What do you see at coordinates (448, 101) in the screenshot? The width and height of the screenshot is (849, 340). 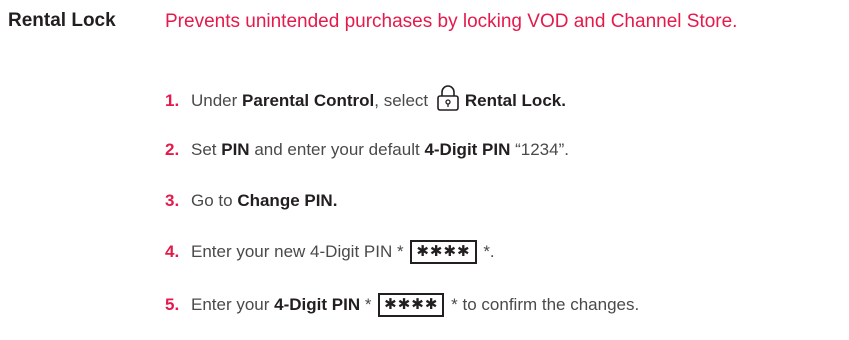 I see `lock-icon` at bounding box center [448, 101].